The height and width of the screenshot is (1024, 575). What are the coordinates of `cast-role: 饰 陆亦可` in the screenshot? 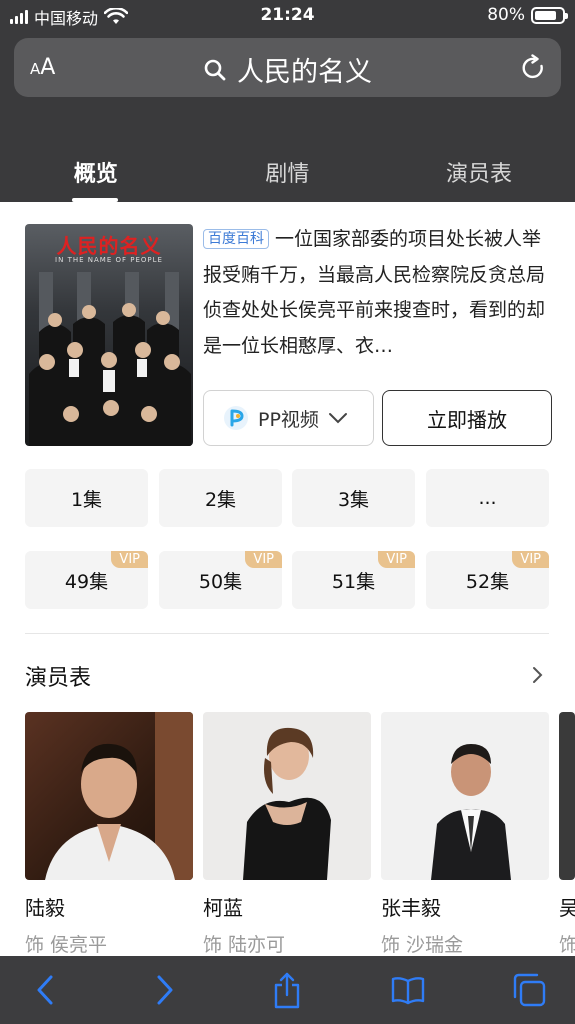 It's located at (244, 945).